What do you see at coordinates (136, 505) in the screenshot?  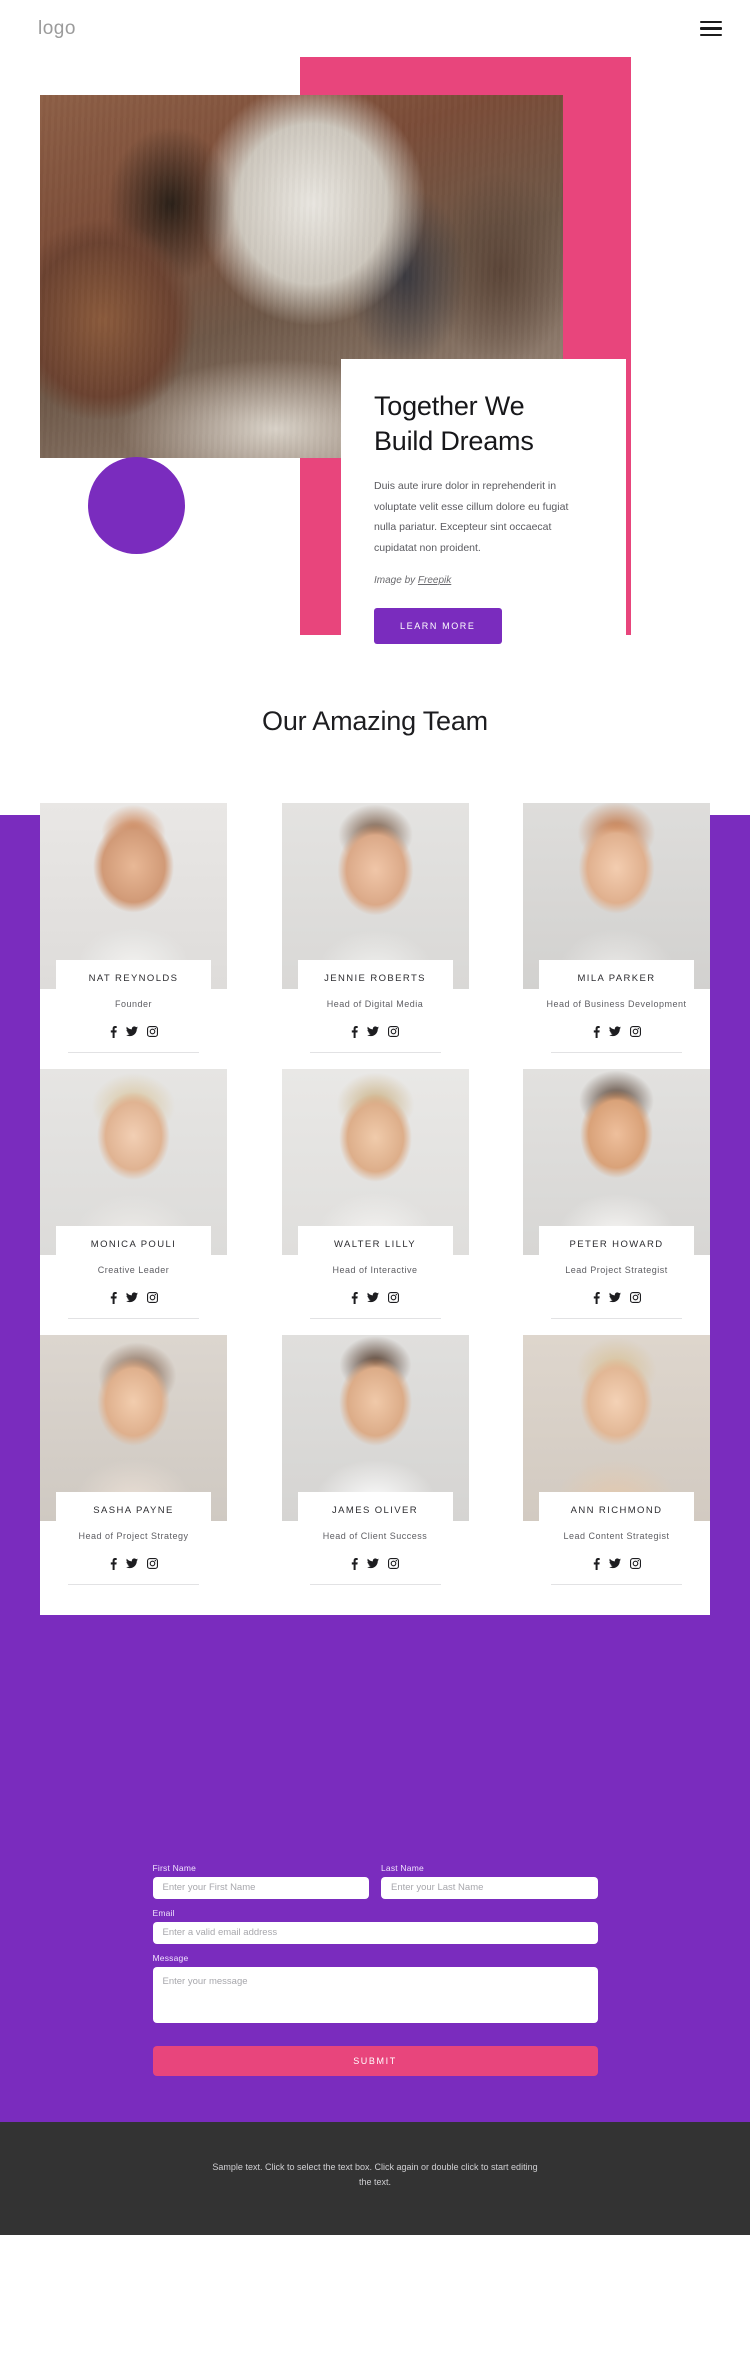 I see `hero-purple-circle` at bounding box center [136, 505].